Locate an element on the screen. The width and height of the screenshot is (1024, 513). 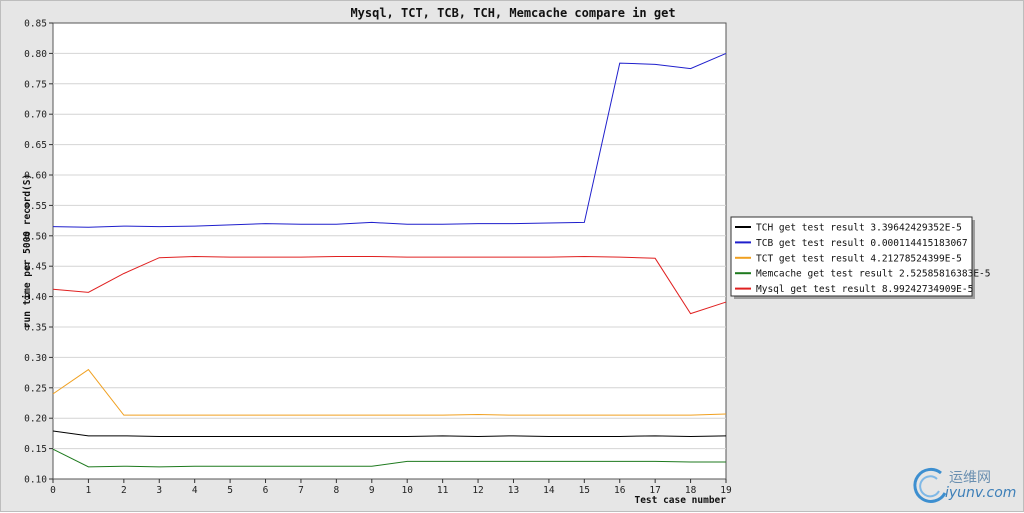
x-tick-label: 1 is located at coordinates (89, 490).